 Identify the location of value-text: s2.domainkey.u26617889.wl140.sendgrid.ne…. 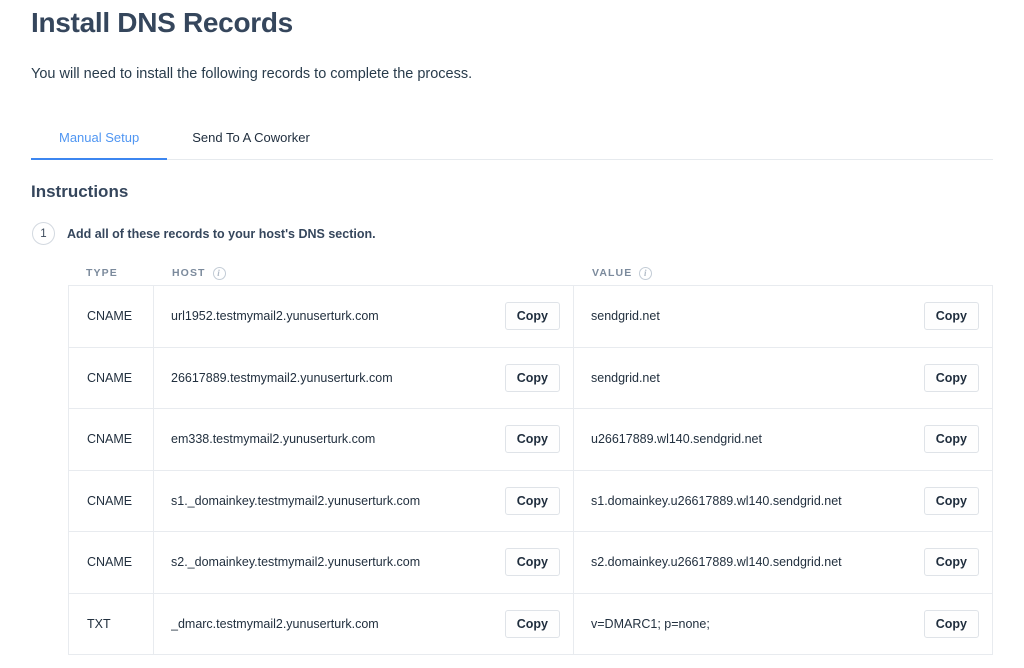
(716, 562).